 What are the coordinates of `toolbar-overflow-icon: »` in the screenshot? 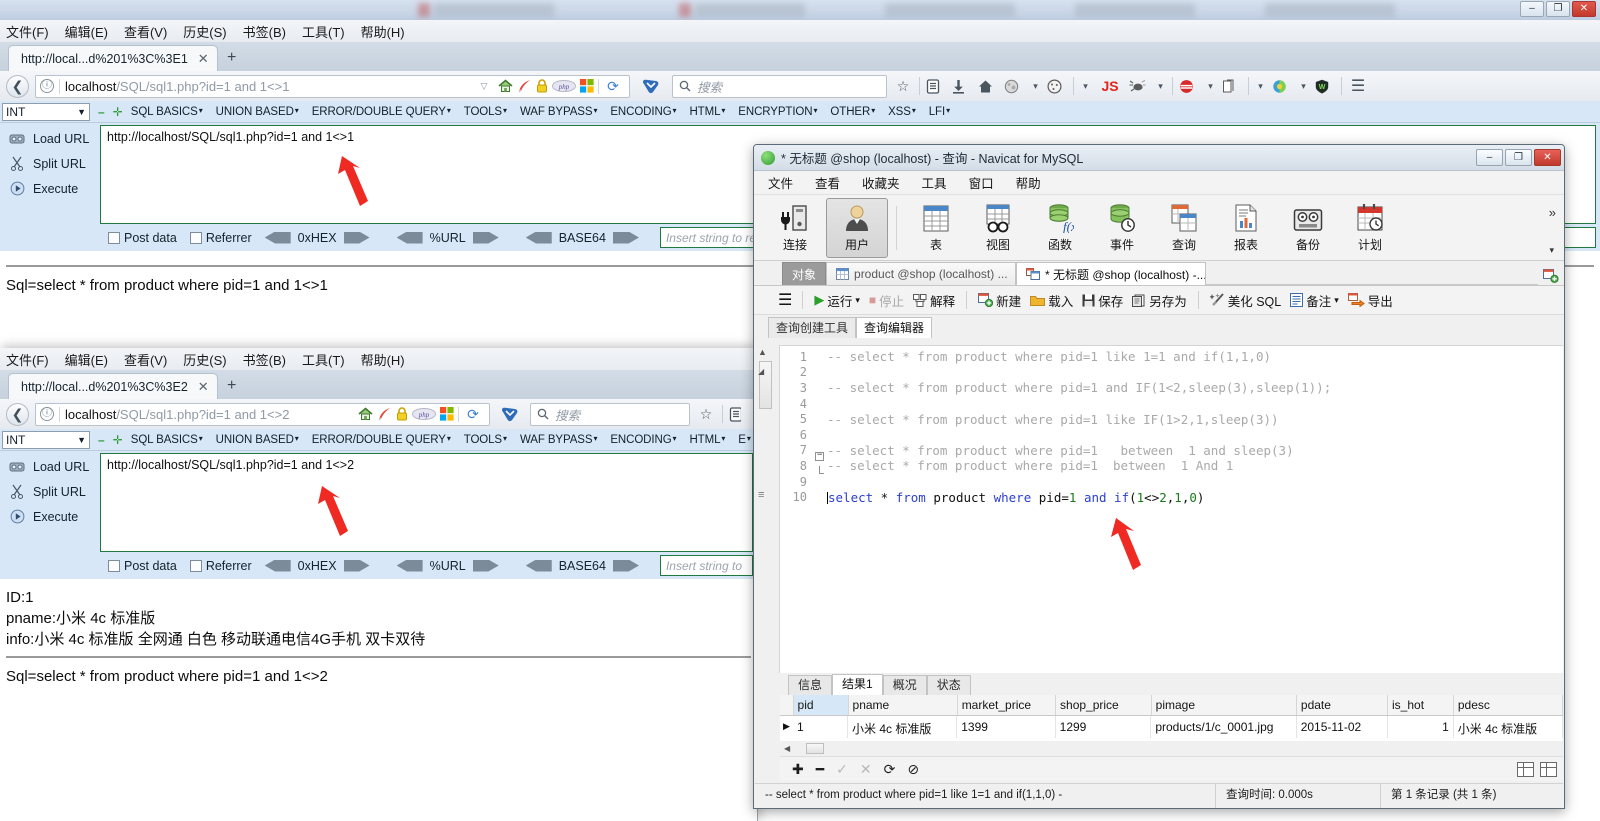 It's located at (1552, 212).